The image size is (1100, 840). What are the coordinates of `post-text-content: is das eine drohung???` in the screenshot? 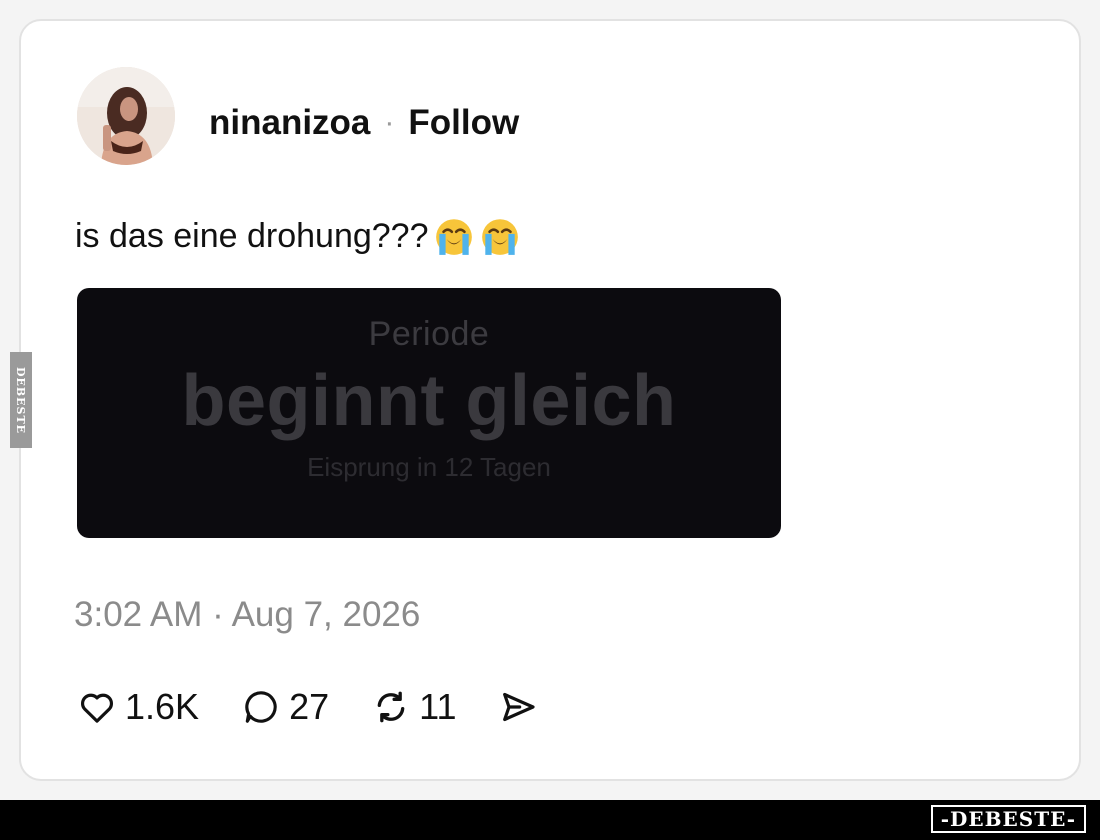 It's located at (252, 235).